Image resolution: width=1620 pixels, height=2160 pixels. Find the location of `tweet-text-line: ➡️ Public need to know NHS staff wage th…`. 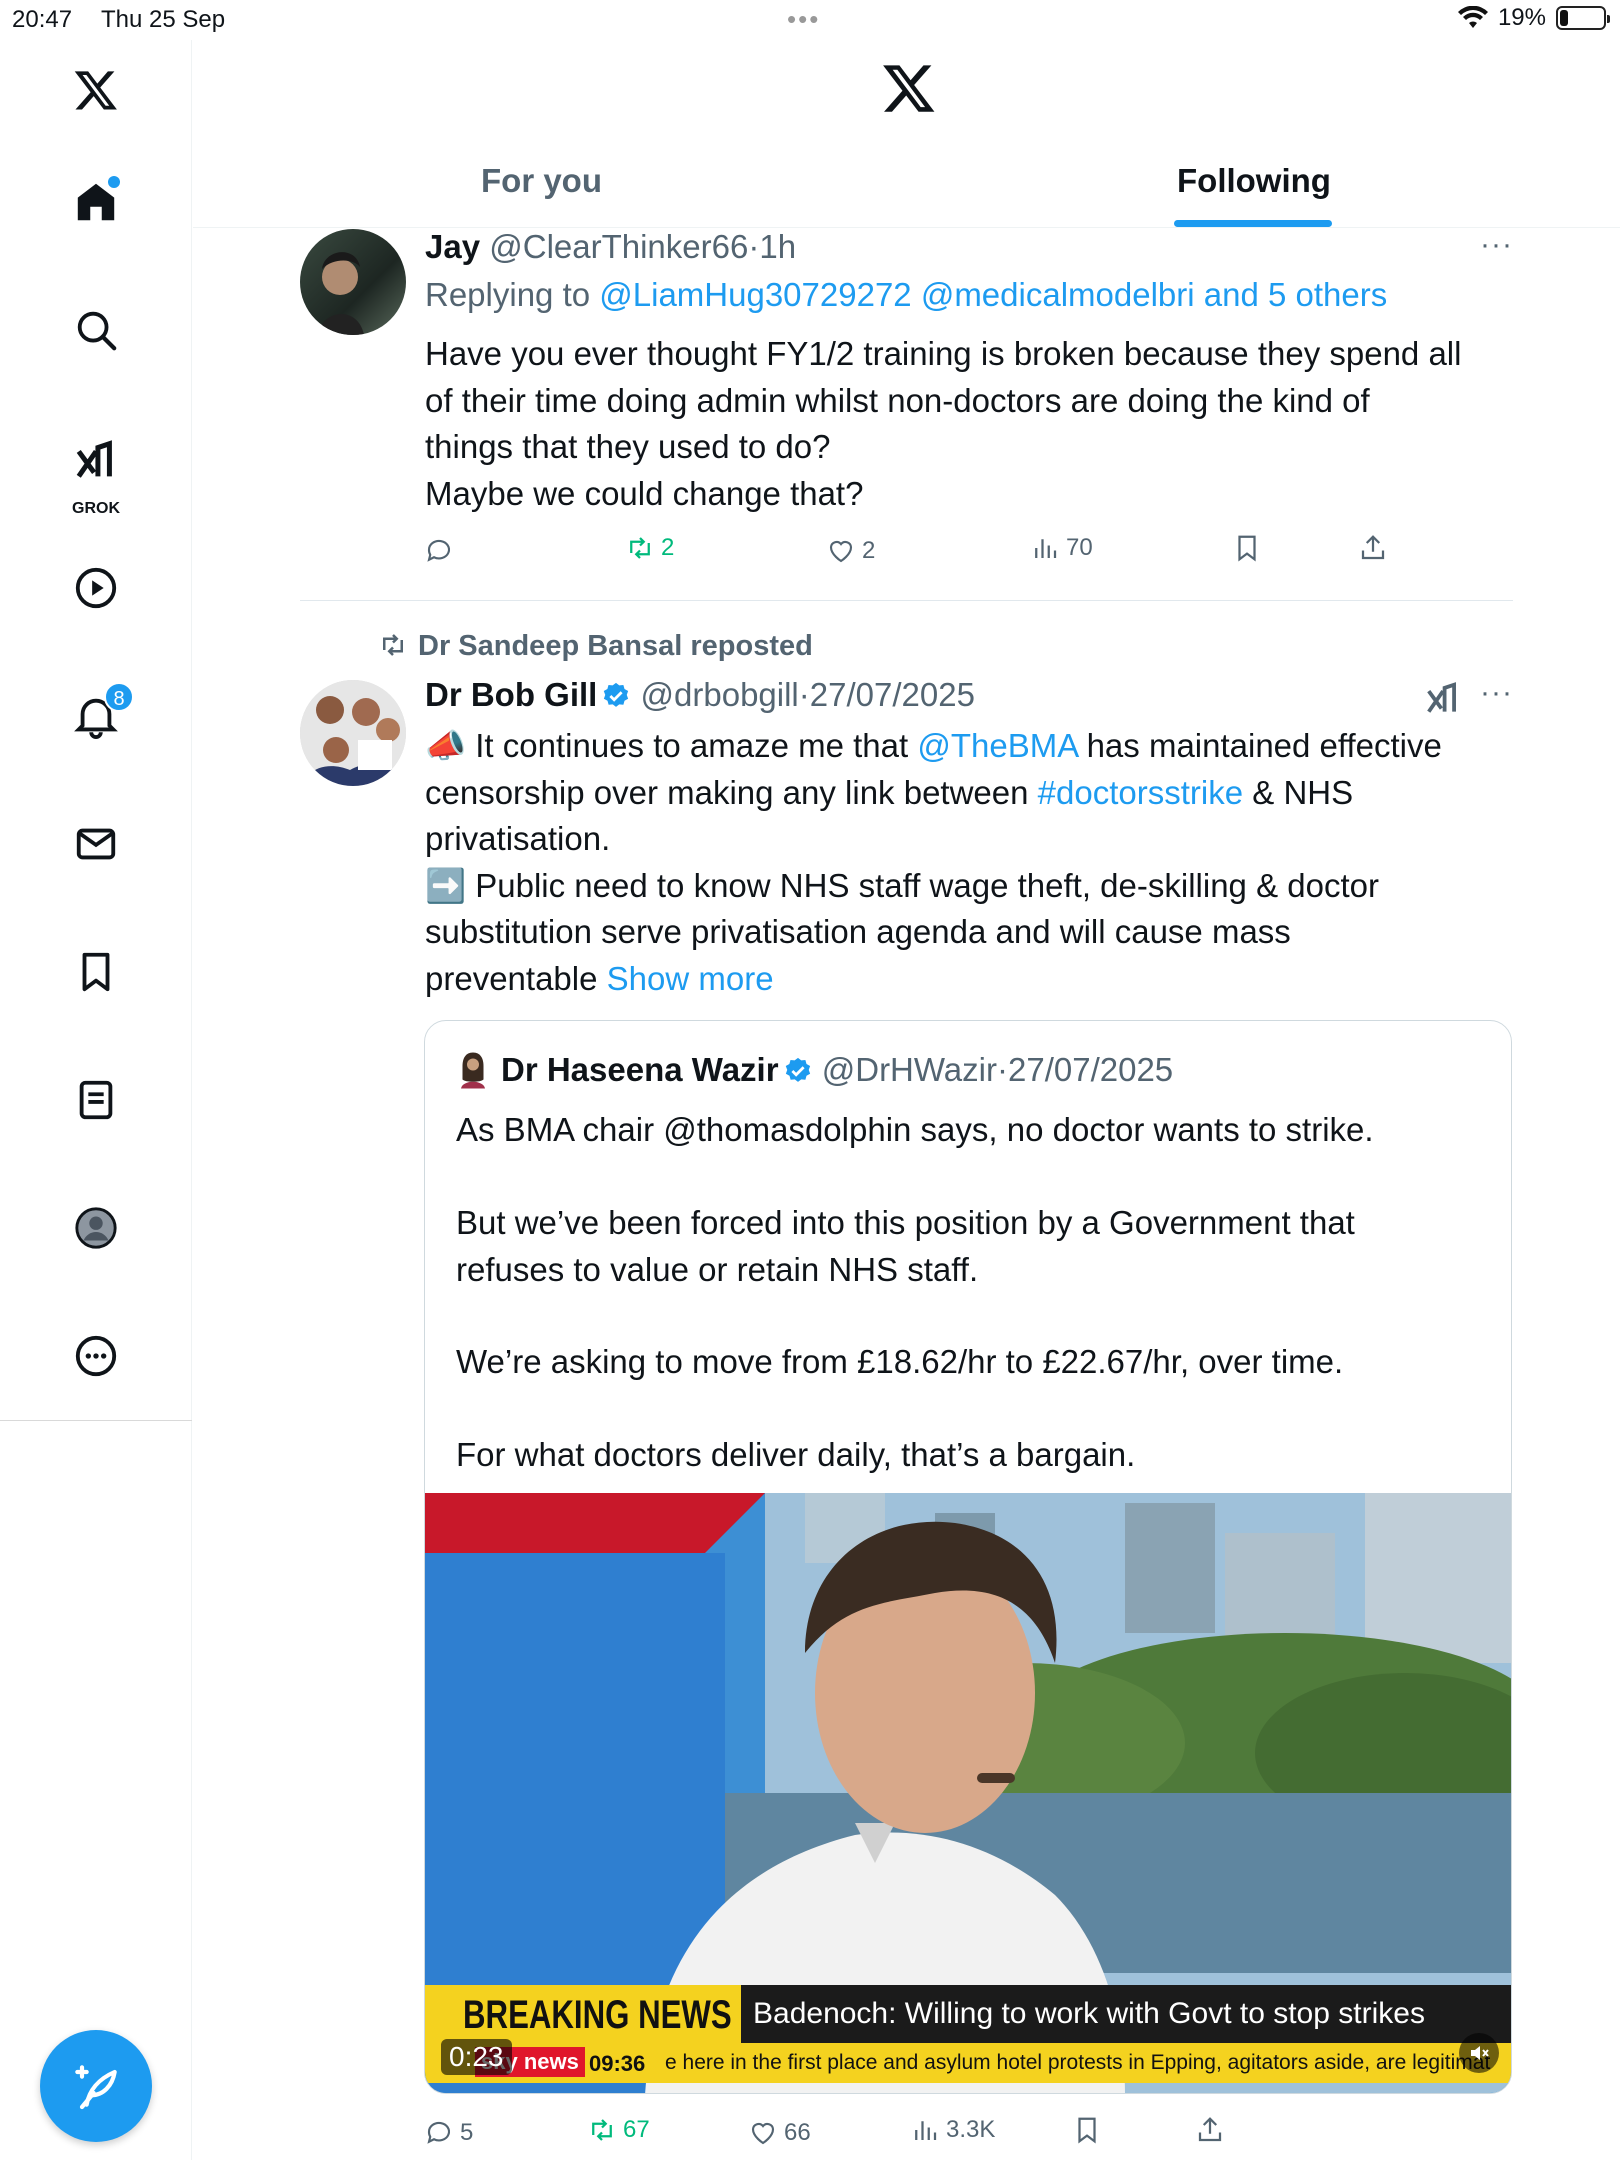

tweet-text-line: ➡️ Public need to know NHS staff wage th… is located at coordinates (933, 886).